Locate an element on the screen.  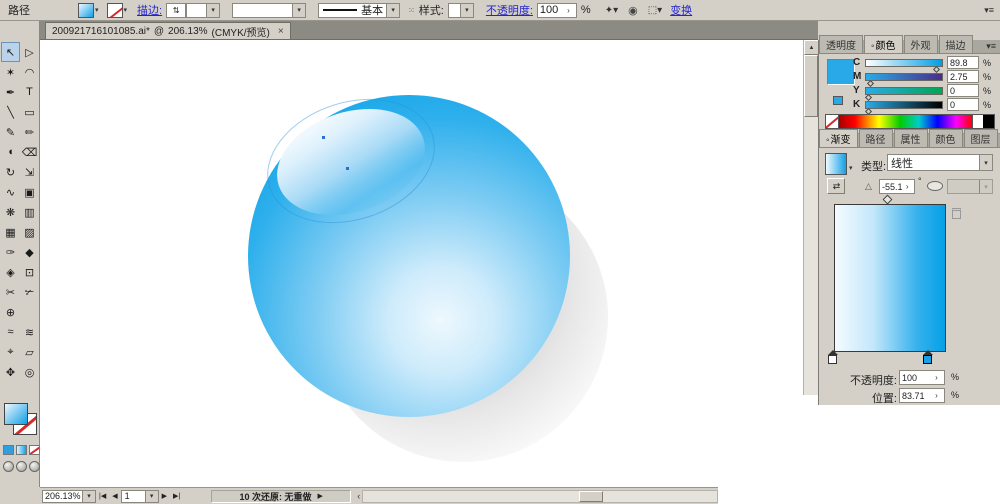
tool-direct-selection: ▷ is located at coordinates (29, 52).